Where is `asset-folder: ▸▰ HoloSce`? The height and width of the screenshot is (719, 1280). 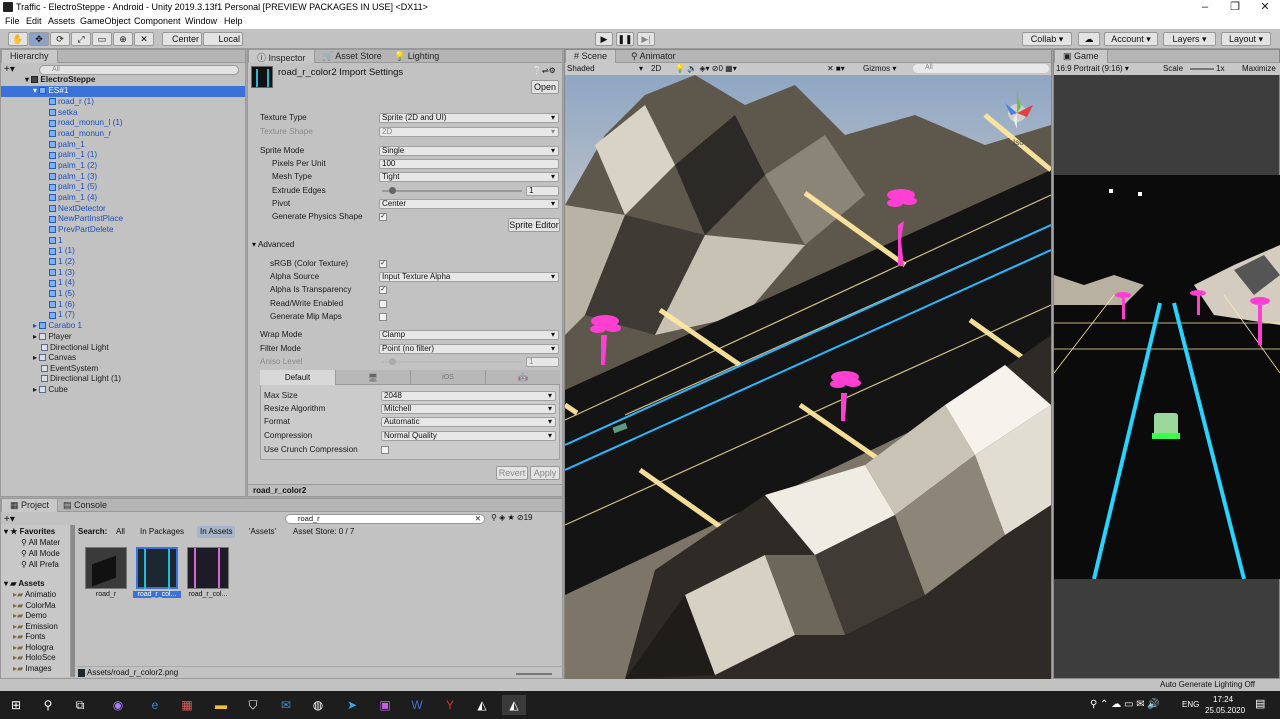
asset-folder: ▸▰ HoloSce is located at coordinates (34, 657).